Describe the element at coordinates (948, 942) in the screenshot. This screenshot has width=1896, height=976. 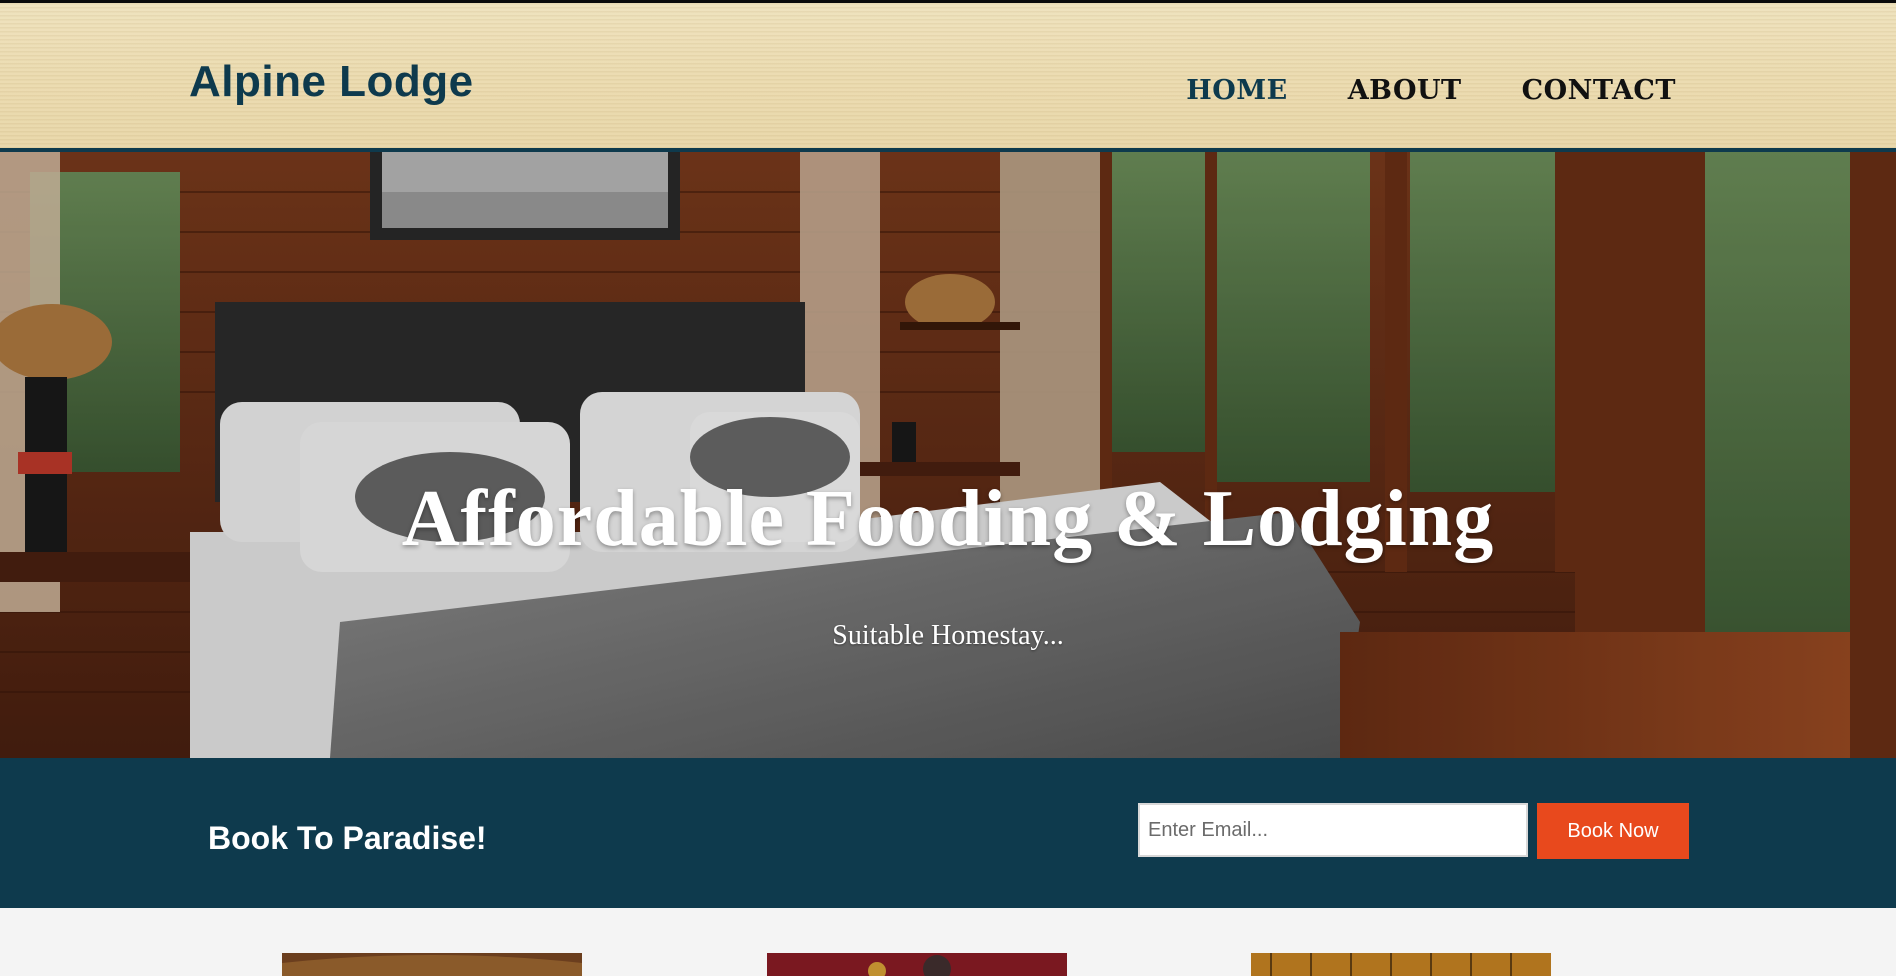
I see `feature-boxes` at that location.